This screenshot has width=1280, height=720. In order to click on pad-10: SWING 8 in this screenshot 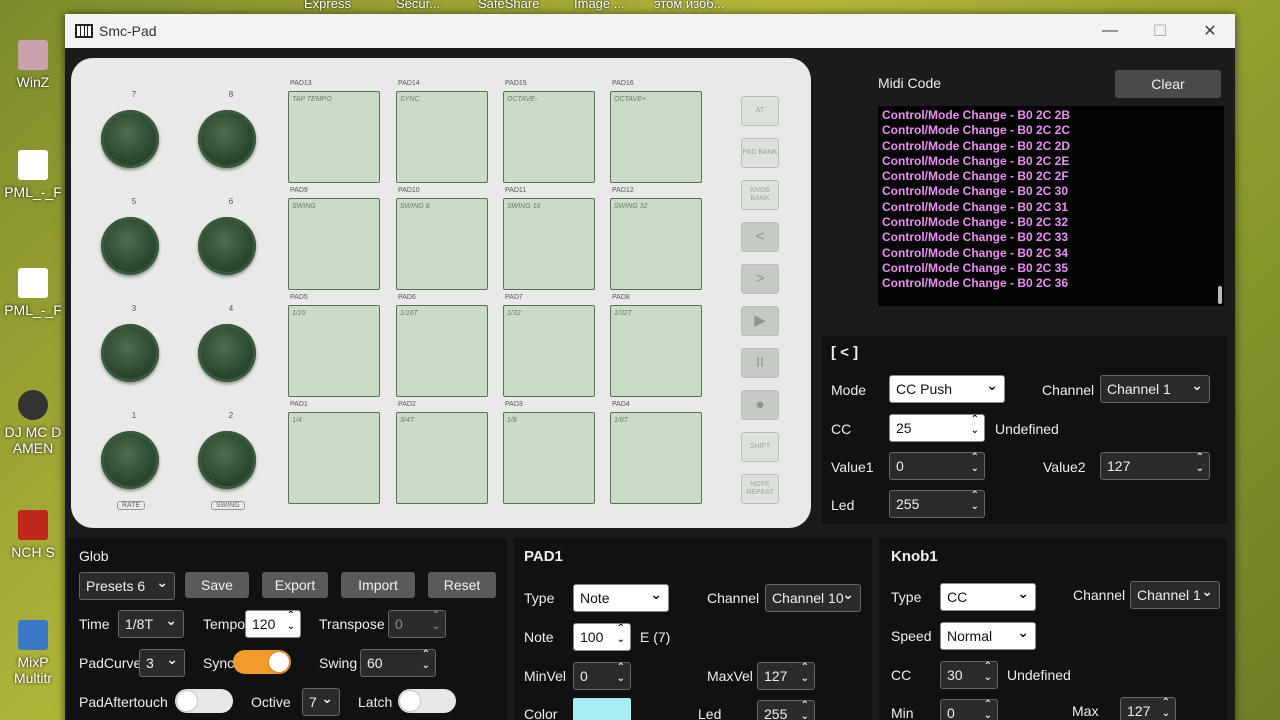, I will do `click(442, 244)`.